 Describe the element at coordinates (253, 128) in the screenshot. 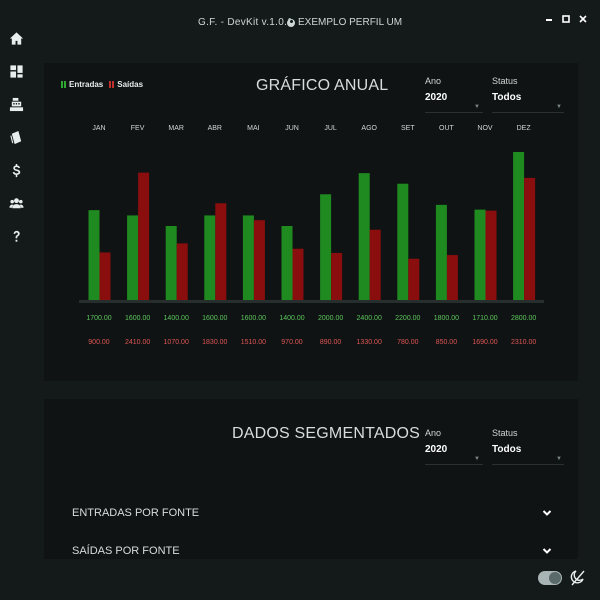

I see `month-label-mai: MAI` at that location.